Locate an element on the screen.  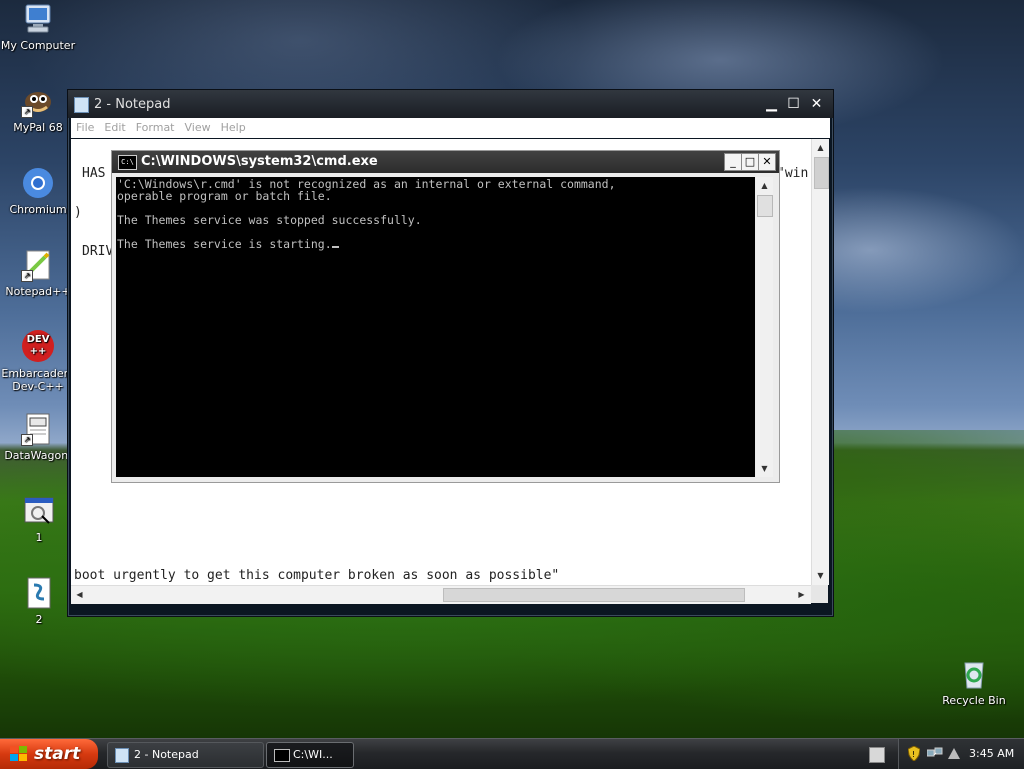
cmd-vertical-scrollbar: ▲ ▼ is located at coordinates (764, 327).